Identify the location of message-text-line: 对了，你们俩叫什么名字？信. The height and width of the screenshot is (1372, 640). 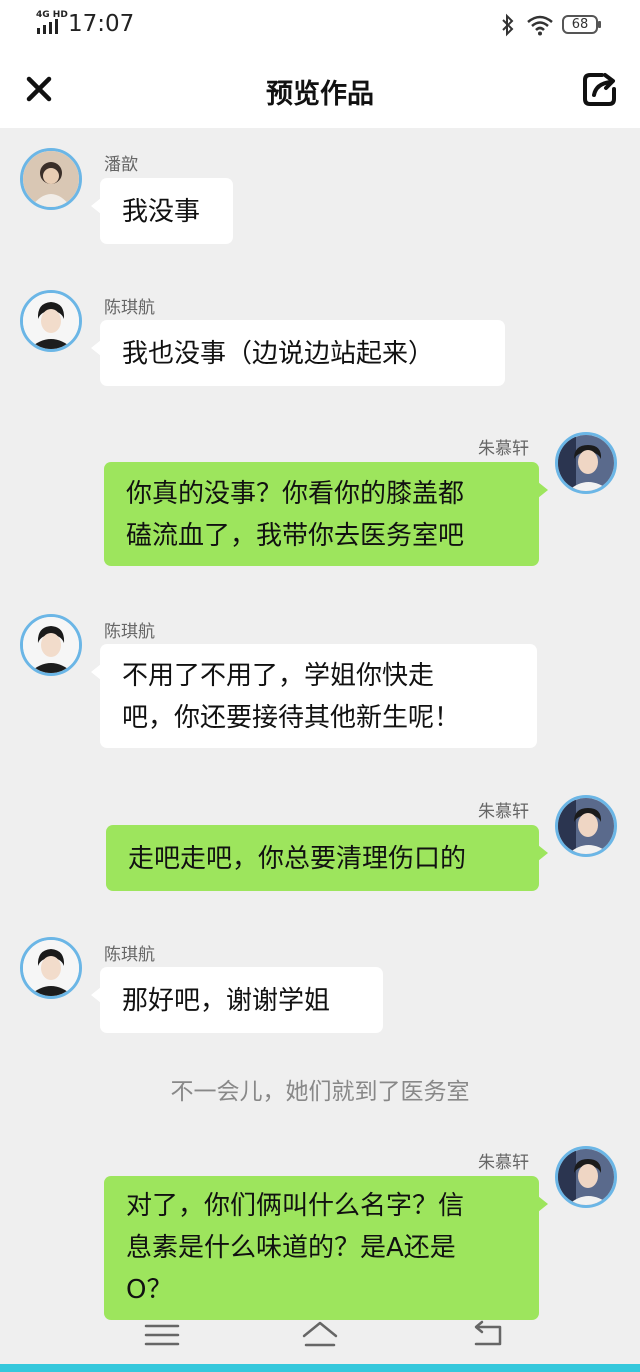
(295, 1206).